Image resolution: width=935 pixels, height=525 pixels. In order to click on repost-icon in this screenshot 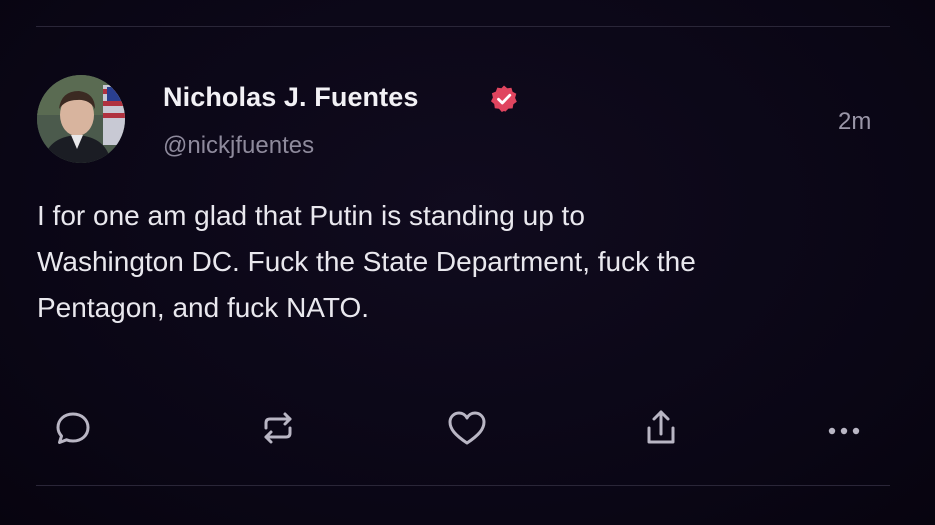, I will do `click(278, 428)`.